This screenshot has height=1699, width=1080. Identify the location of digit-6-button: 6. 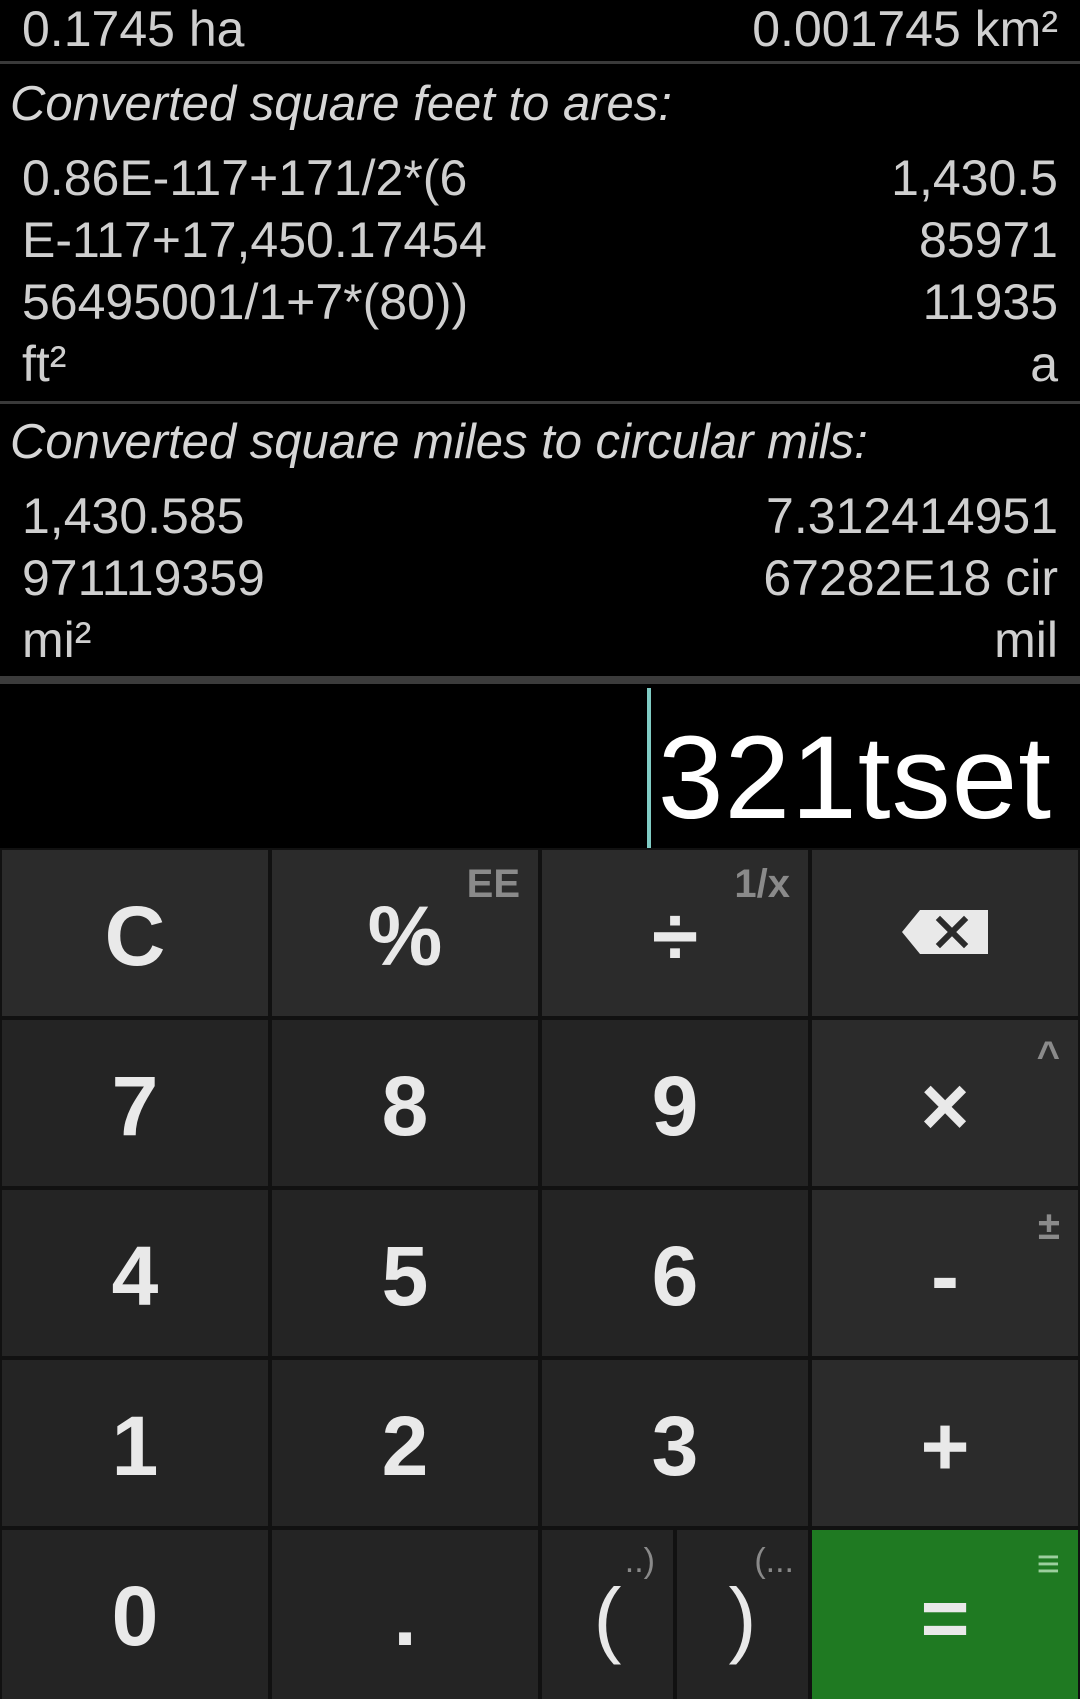
(675, 1273).